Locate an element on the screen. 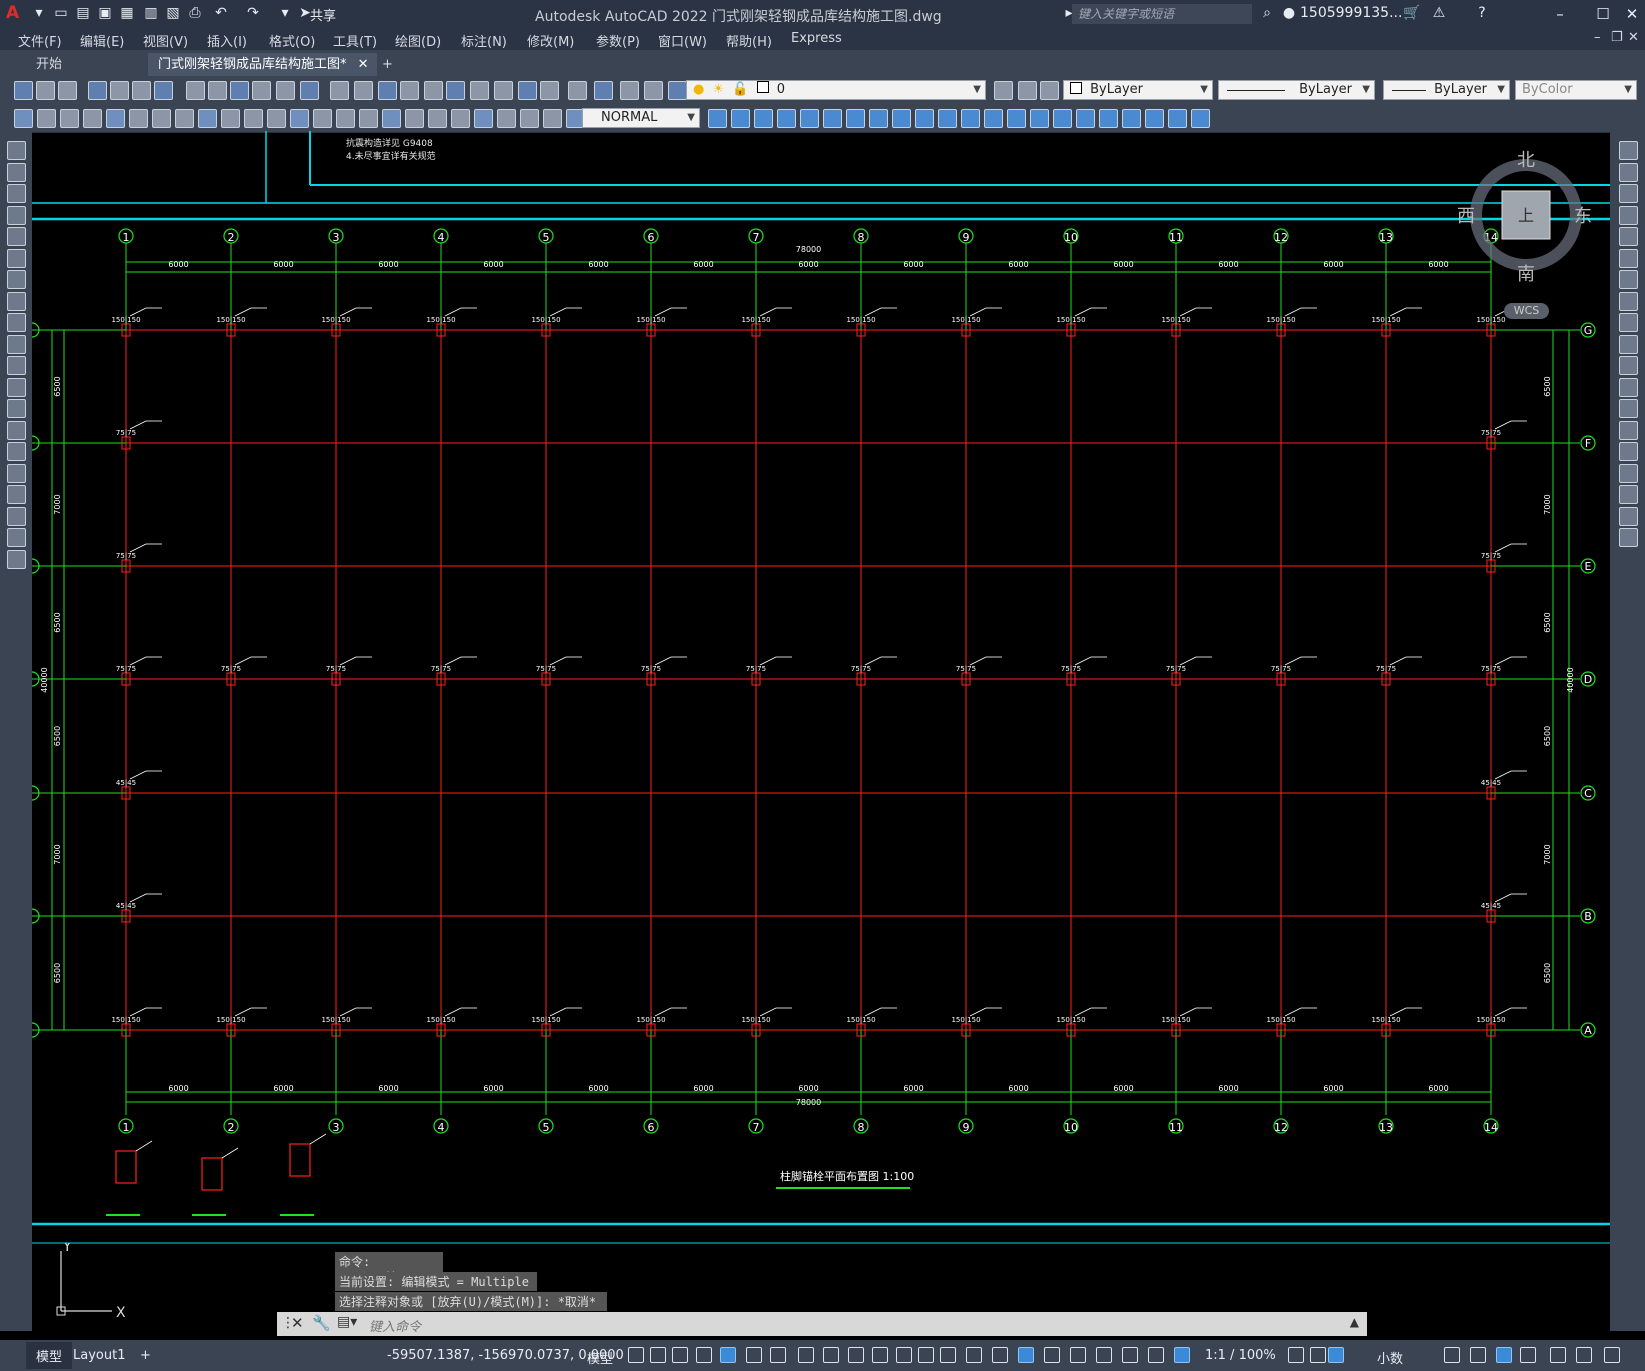  dim-tool-19-icon is located at coordinates (437, 118).